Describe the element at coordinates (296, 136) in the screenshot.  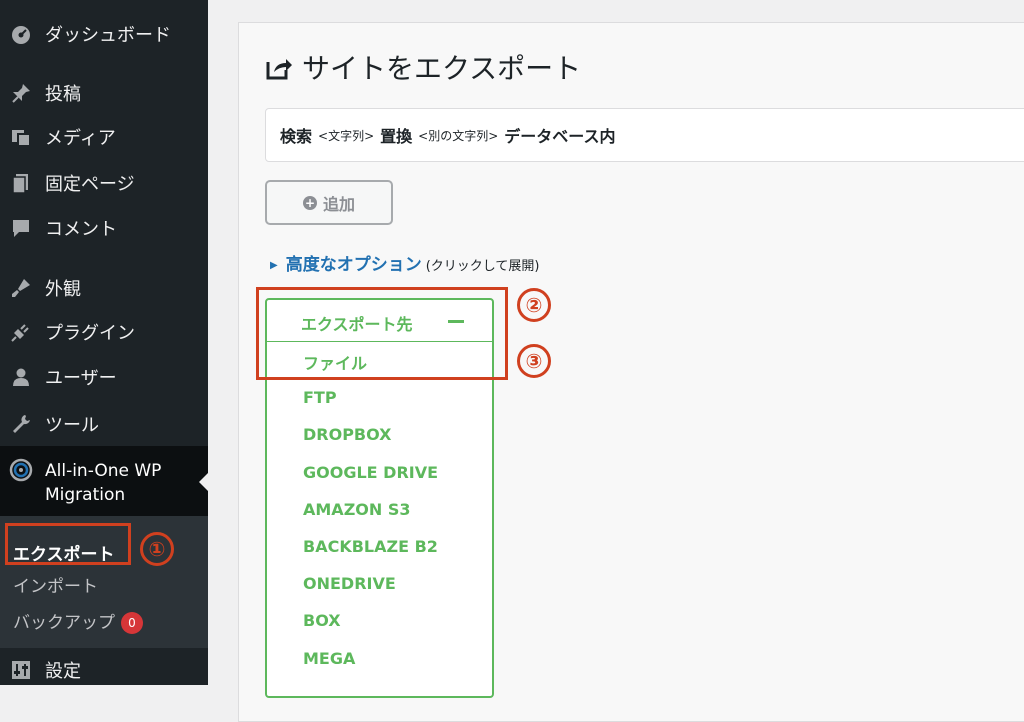
I see `search-label: 検索` at that location.